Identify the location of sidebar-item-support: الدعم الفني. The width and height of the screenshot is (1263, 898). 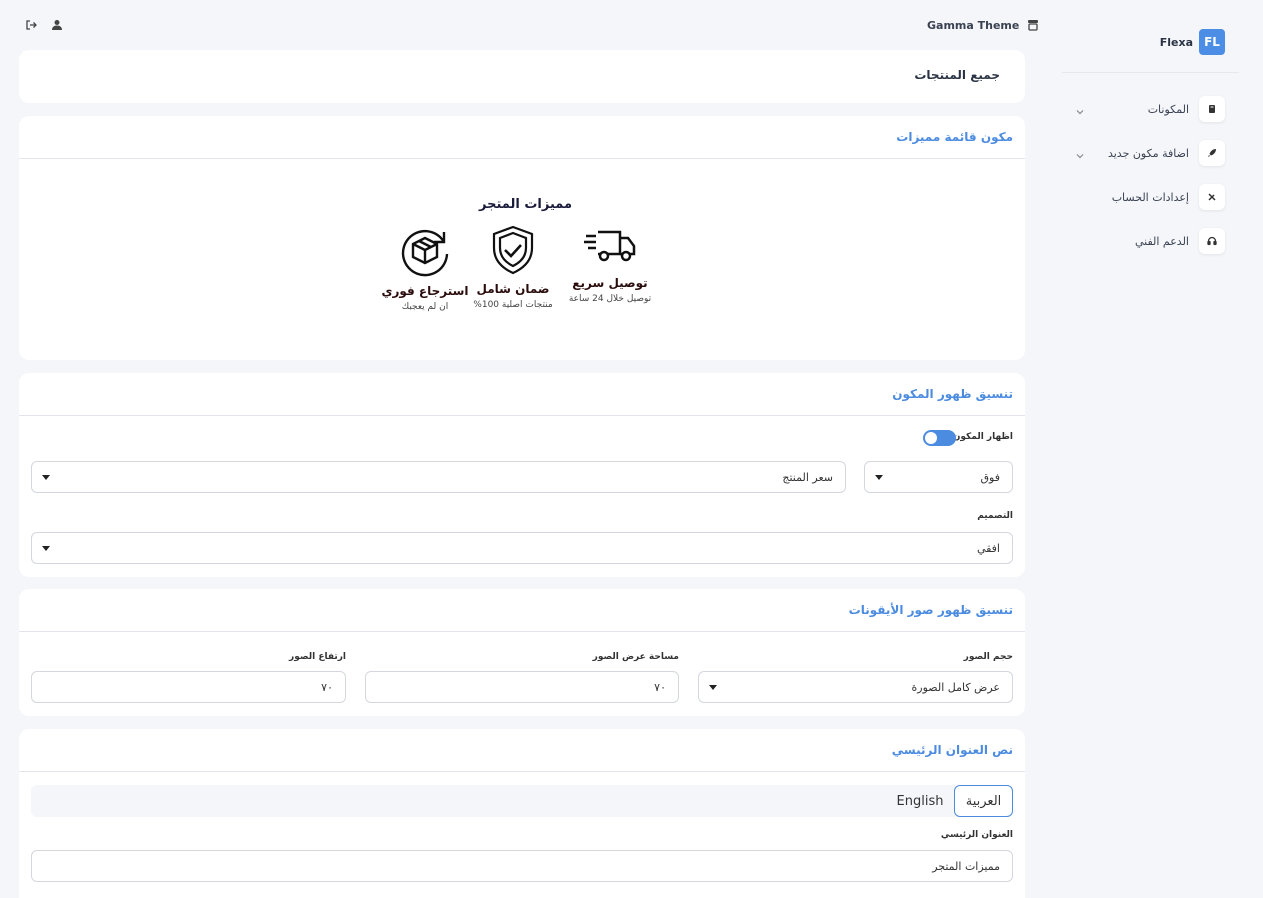
(1145, 241).